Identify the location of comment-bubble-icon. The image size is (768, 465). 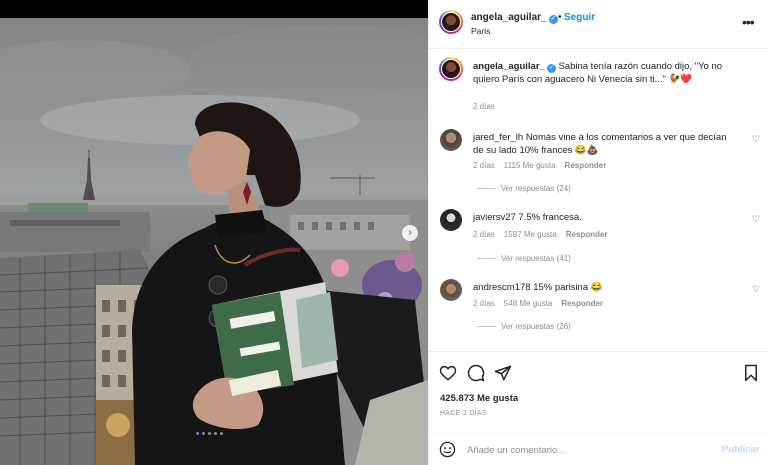
(476, 373).